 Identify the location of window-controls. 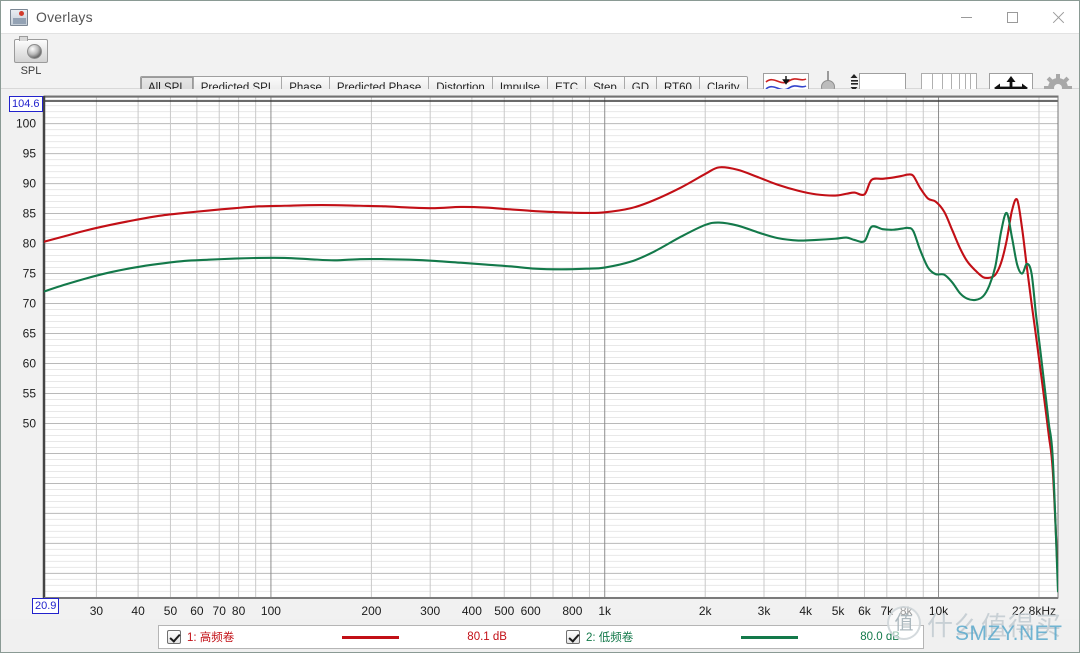
(1011, 17).